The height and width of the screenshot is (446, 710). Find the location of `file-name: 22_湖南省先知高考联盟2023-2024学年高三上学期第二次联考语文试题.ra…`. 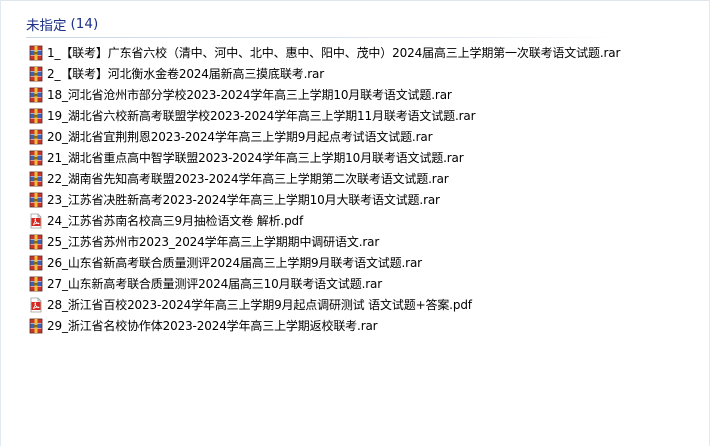

file-name: 22_湖南省先知高考联盟2023-2024学年高三上学期第二次联考语文试题.ra… is located at coordinates (248, 179).